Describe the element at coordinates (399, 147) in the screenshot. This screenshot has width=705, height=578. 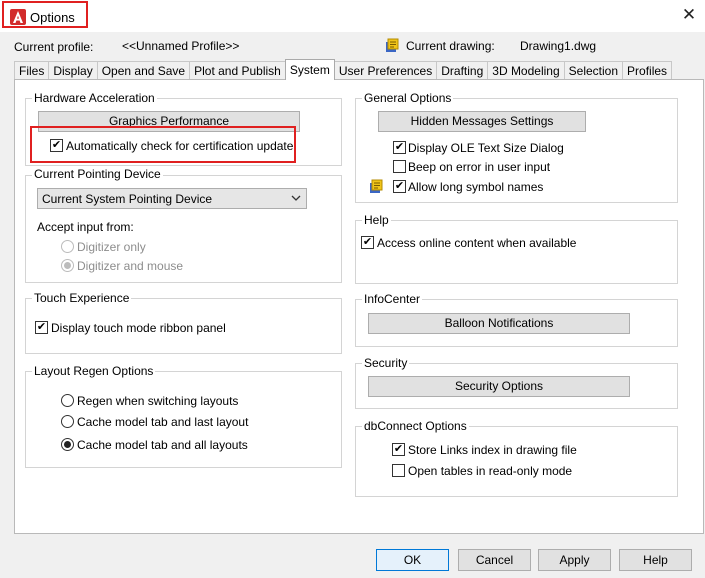
I see `ole-dialog-checkbox: ✔` at that location.